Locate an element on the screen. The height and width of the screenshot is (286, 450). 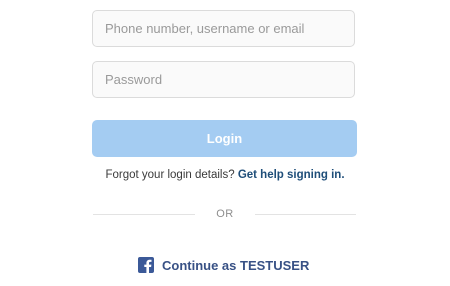
login-button: Login is located at coordinates (224, 138).